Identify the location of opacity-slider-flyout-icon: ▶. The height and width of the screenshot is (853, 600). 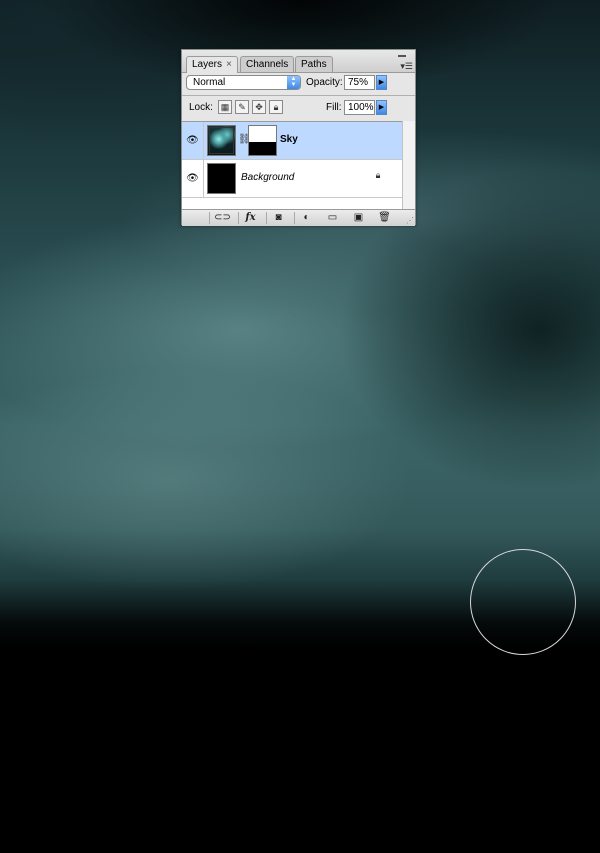
(381, 82).